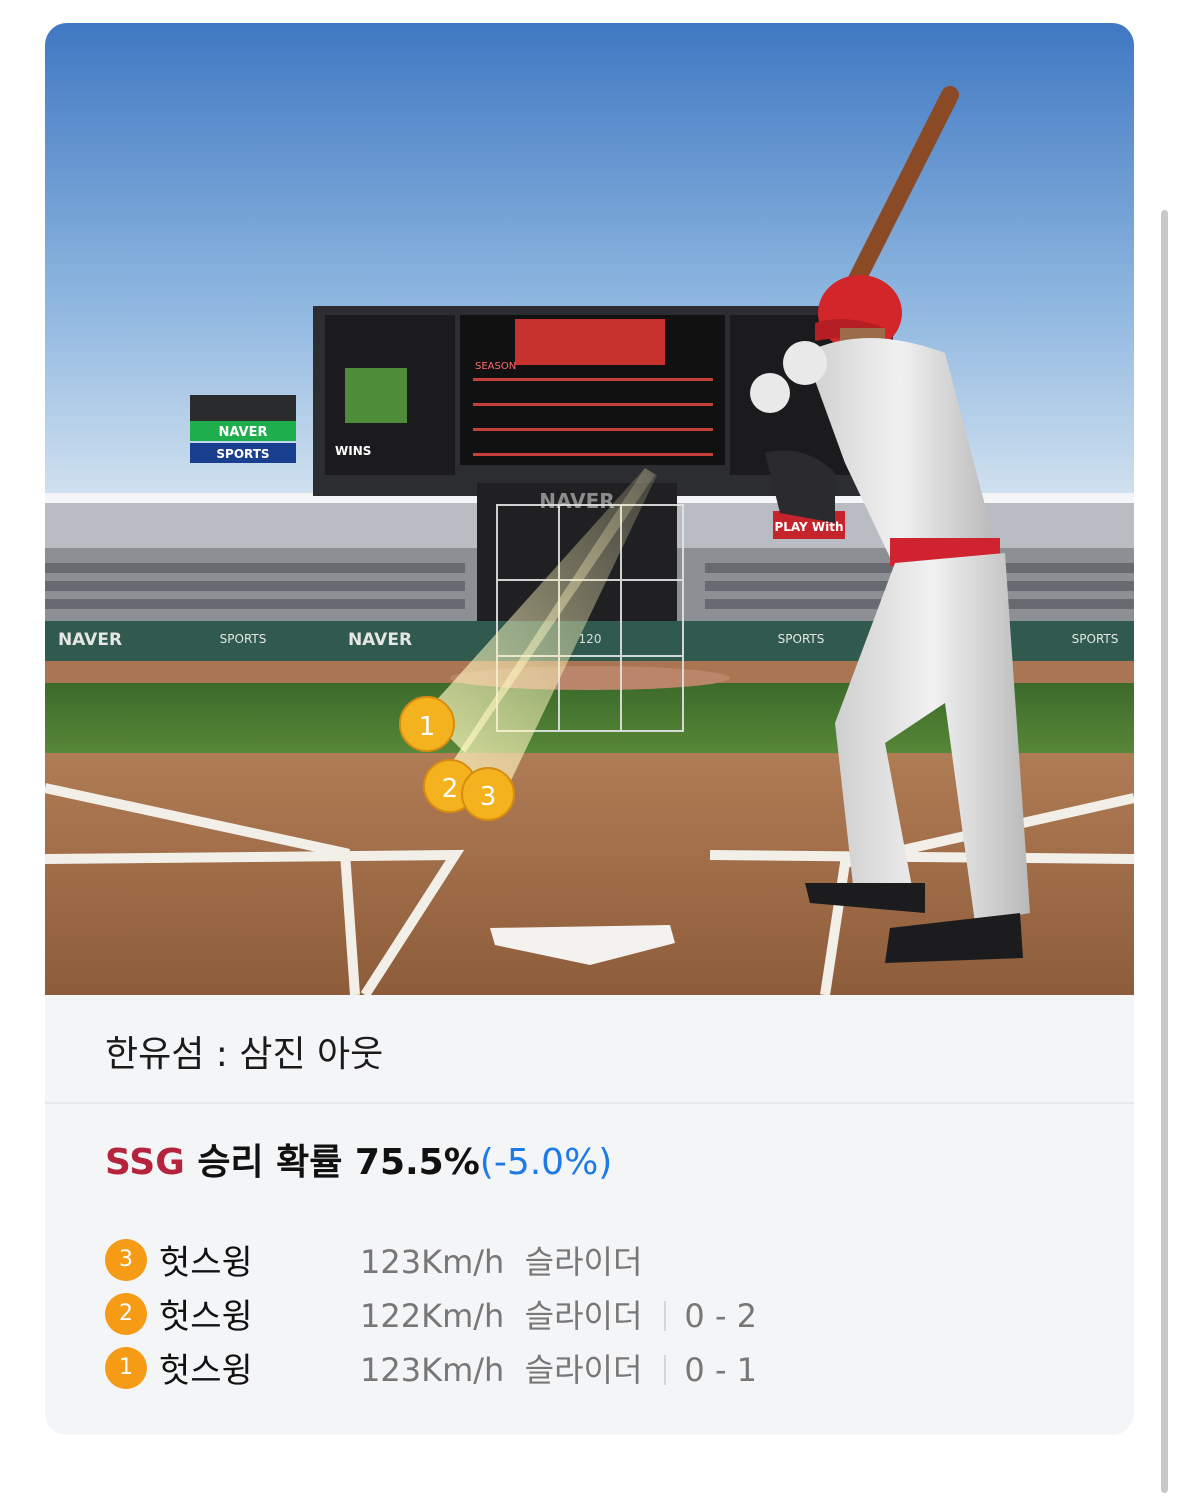  Describe the element at coordinates (145, 1162) in the screenshot. I see `win-prob-team: SSG` at that location.